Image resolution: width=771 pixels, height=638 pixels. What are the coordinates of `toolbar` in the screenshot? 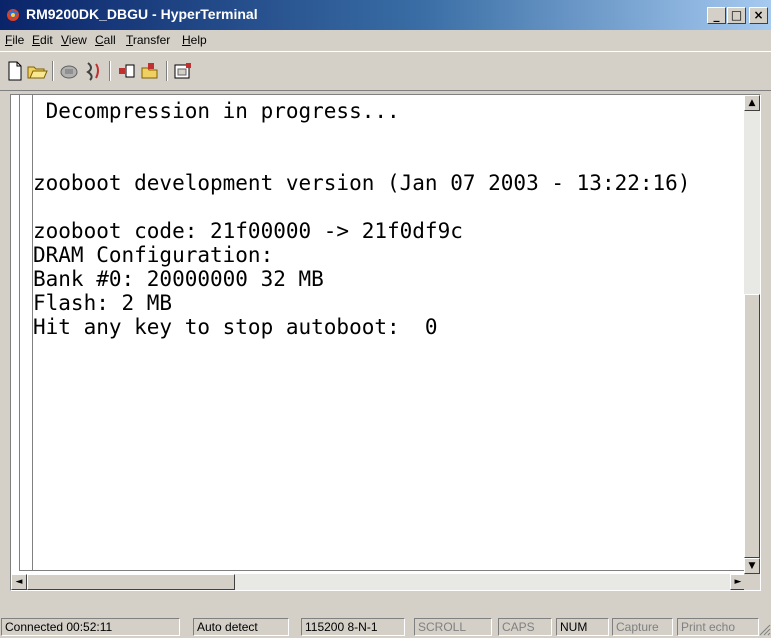 It's located at (385, 71).